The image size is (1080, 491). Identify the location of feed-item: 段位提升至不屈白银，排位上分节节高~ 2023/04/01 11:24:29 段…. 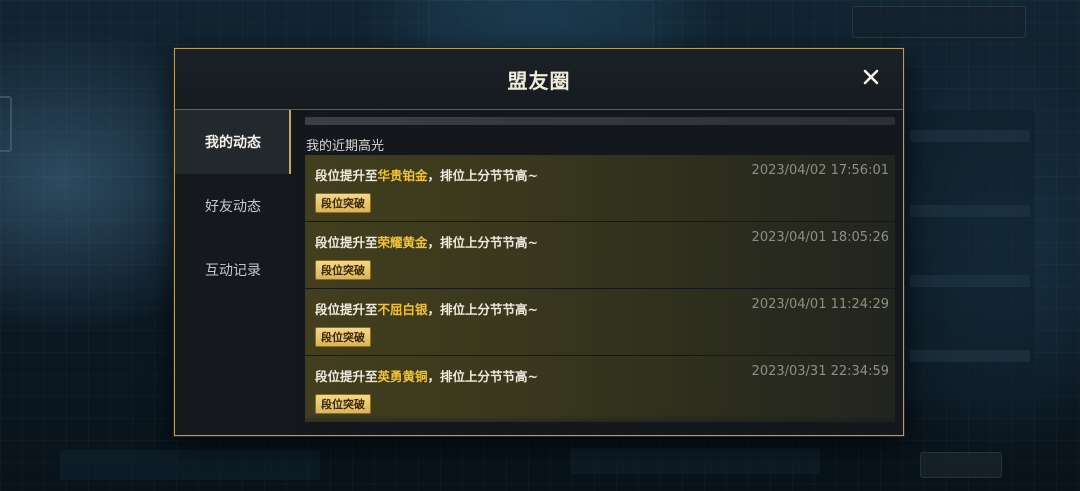
(600, 322).